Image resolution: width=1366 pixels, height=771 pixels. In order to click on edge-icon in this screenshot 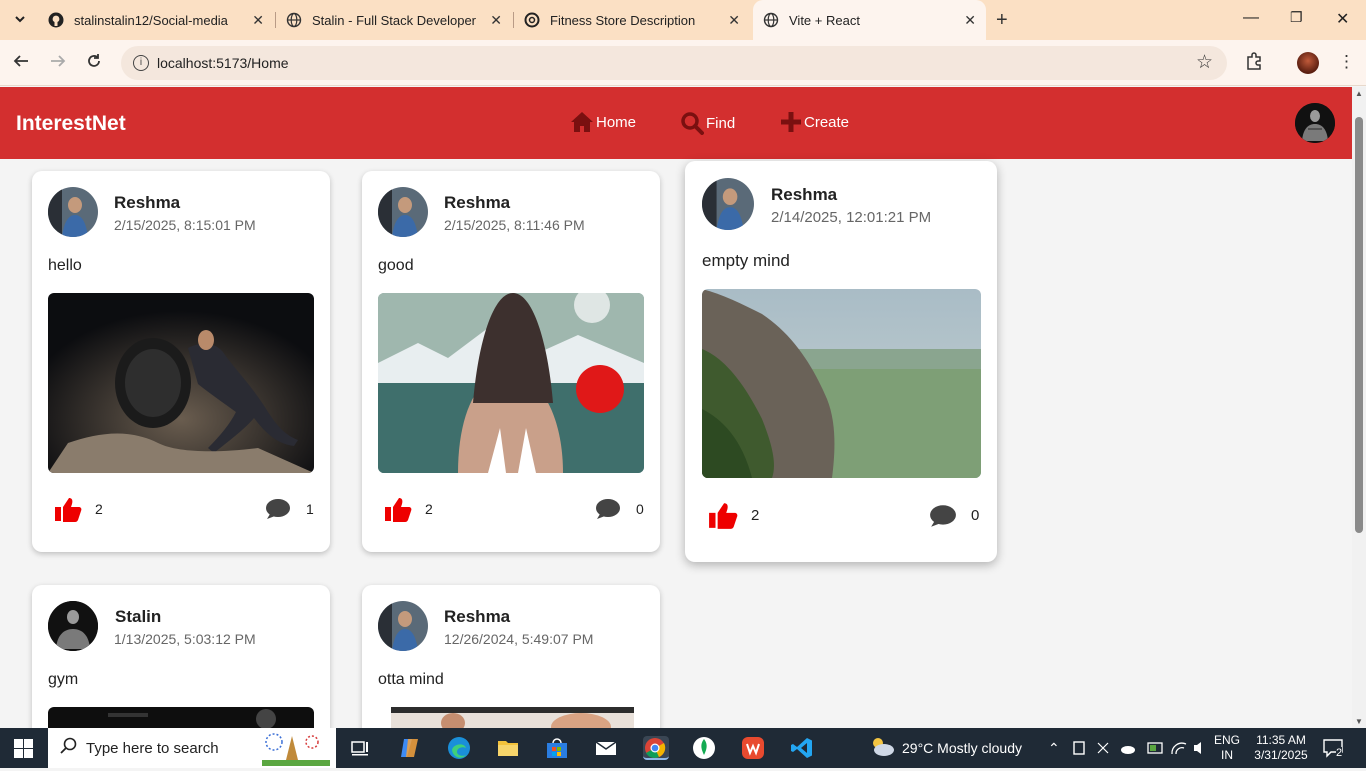, I will do `click(459, 748)`.